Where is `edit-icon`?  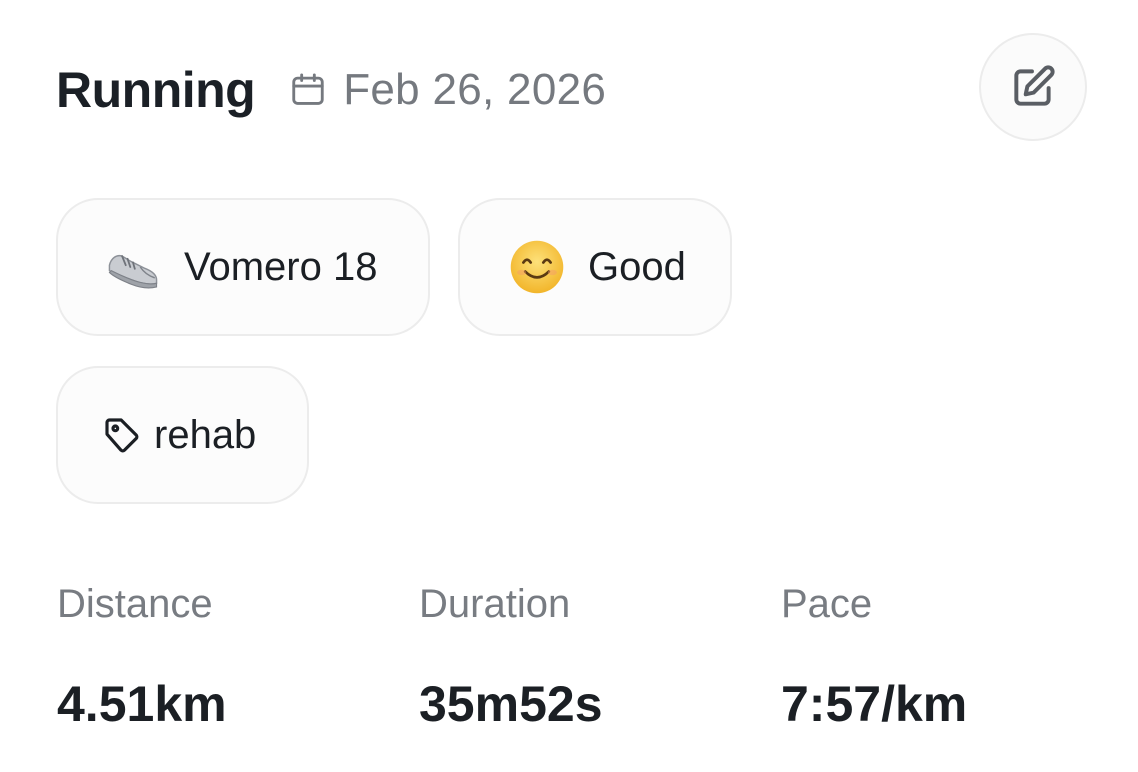
edit-icon is located at coordinates (1034, 85).